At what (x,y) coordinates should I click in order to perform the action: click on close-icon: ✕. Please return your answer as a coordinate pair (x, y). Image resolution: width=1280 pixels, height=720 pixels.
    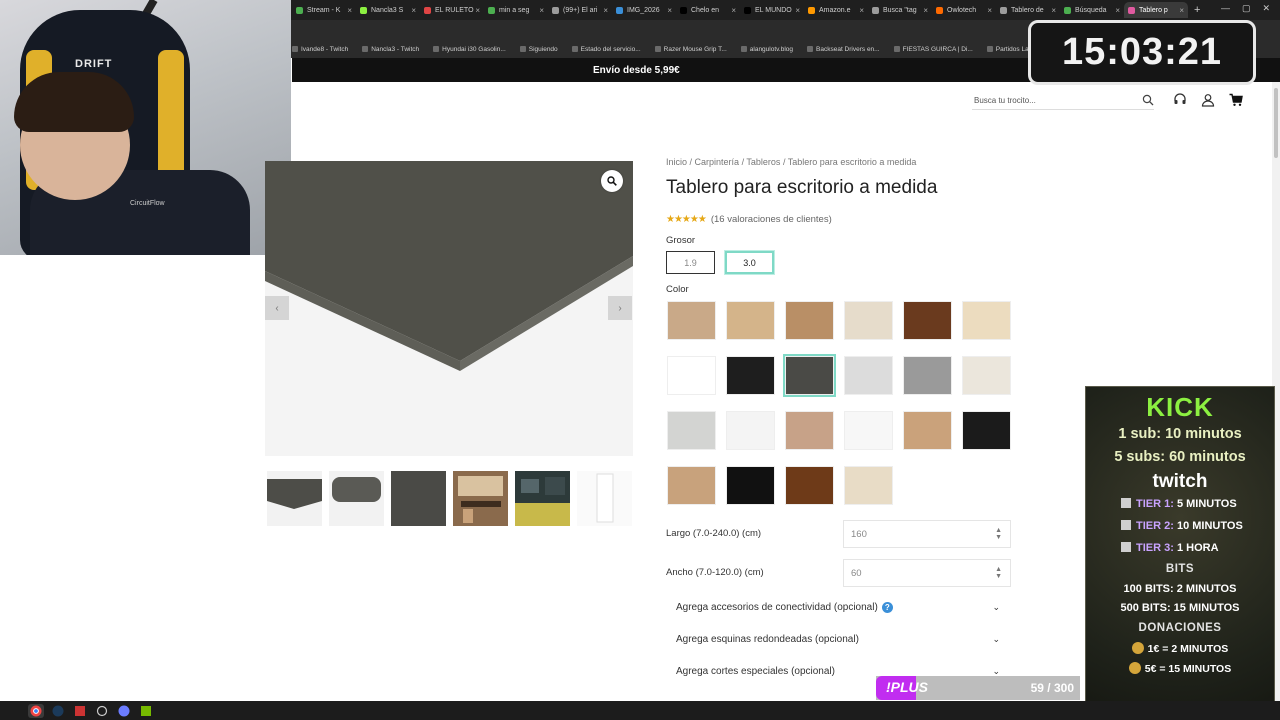
    Looking at the image, I should click on (1266, 8).